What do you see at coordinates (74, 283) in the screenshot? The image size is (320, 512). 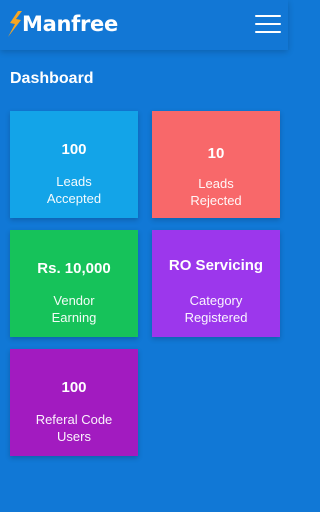 I see `vendor-earning-card: Rs. 10,000 Vendor Earning` at bounding box center [74, 283].